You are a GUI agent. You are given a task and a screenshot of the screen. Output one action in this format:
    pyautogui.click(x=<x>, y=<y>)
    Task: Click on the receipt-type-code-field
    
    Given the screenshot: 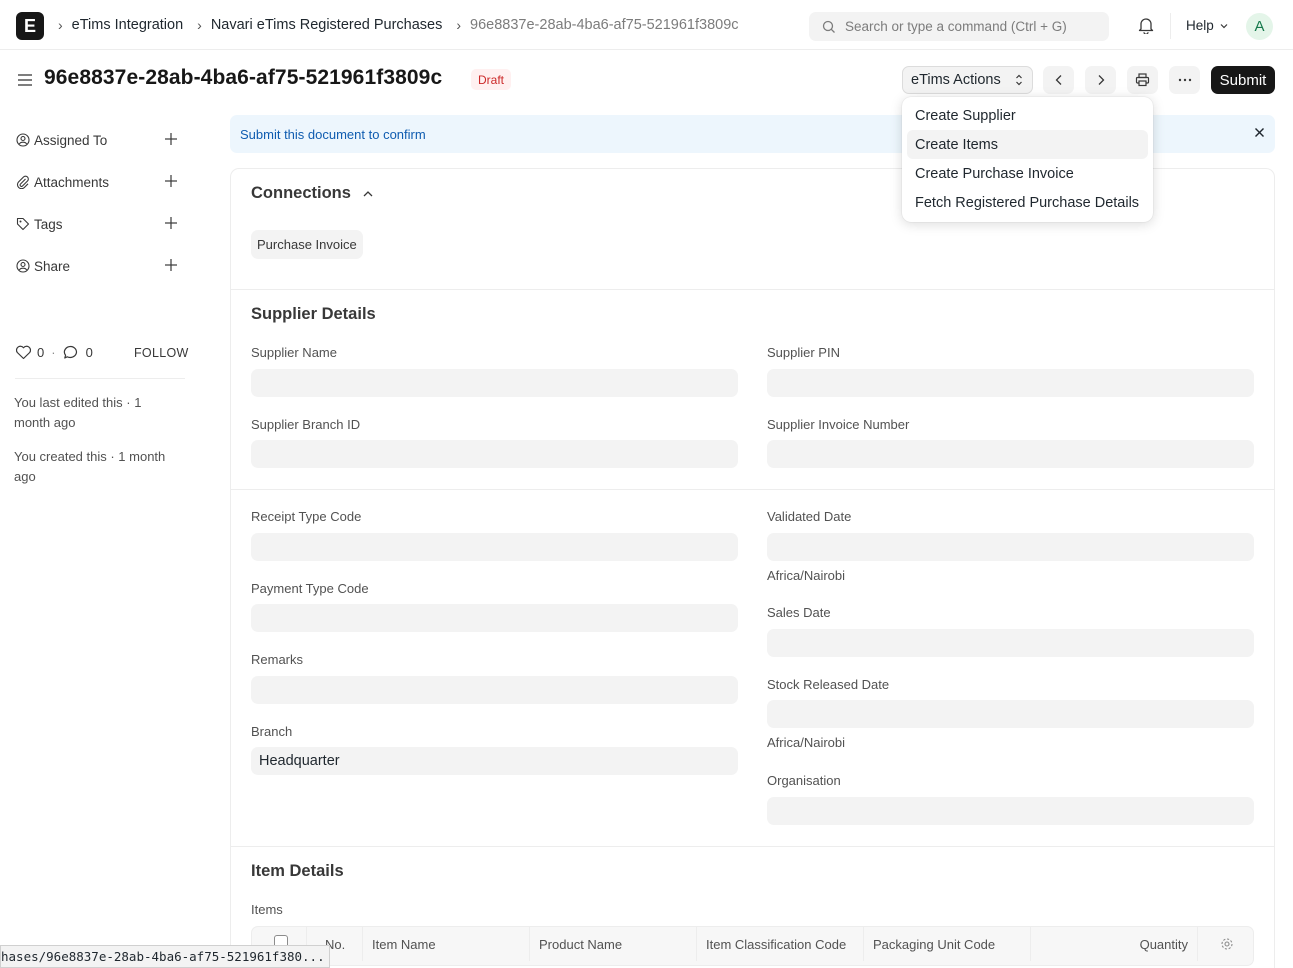 What is the action you would take?
    pyautogui.click(x=494, y=547)
    